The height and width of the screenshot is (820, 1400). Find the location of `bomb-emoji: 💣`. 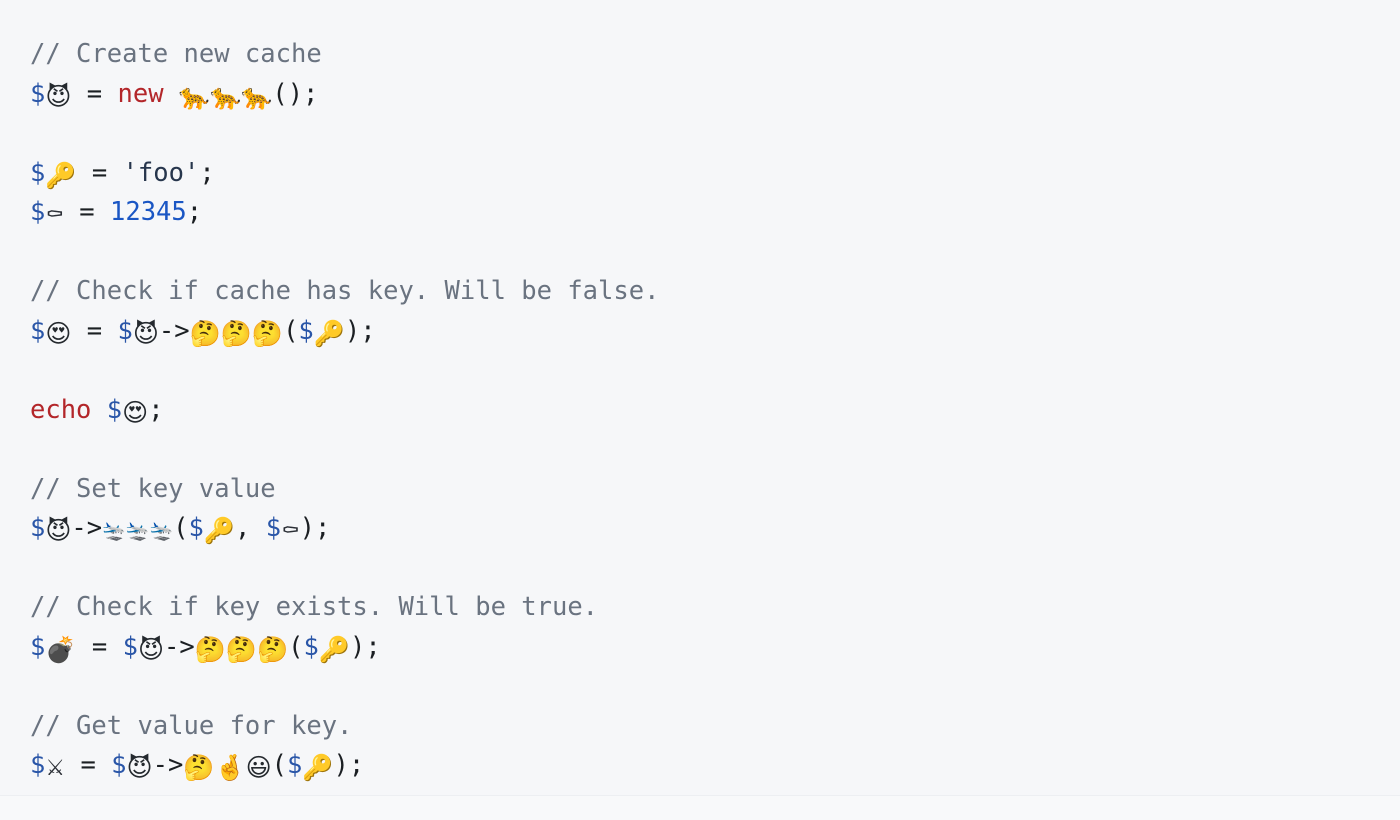

bomb-emoji: 💣 is located at coordinates (61, 649).